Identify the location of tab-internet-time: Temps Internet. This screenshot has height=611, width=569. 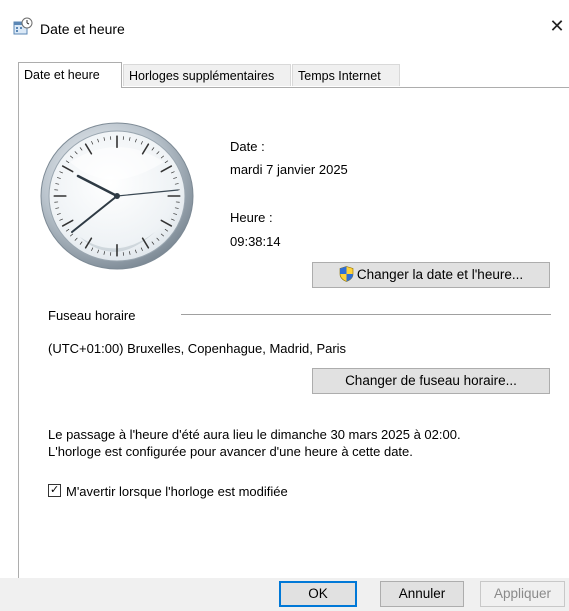
(346, 75).